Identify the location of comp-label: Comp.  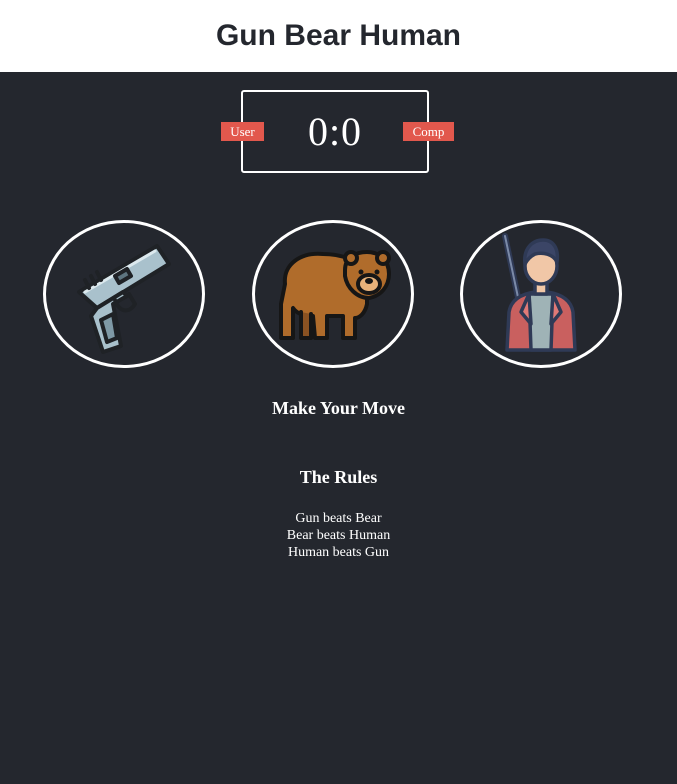
(428, 131).